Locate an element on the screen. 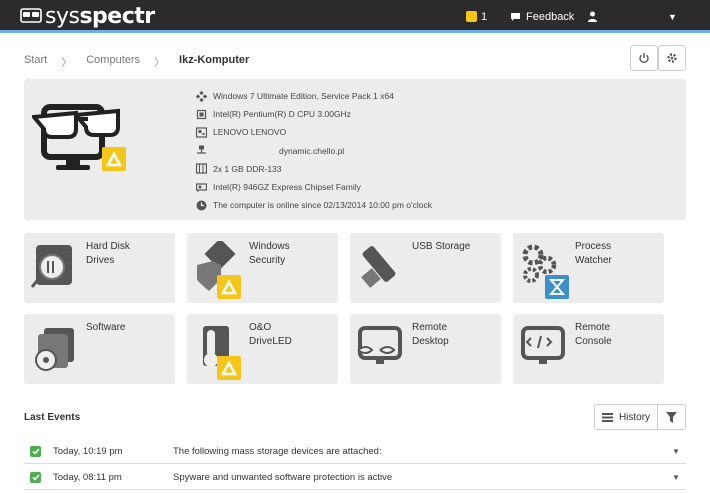  usb-icon is located at coordinates (378, 267).